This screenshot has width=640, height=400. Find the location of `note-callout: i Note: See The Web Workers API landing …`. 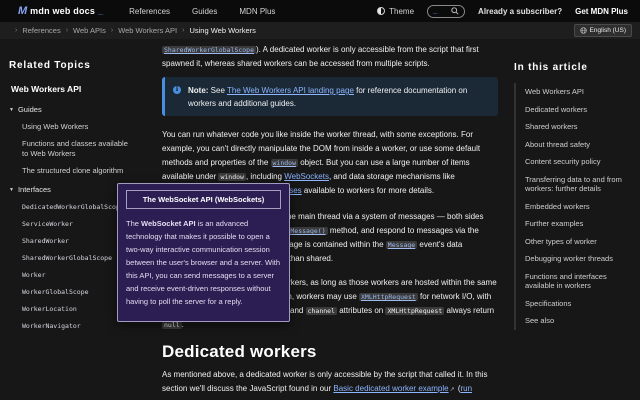

note-callout: i Note: See The Web Workers API landing … is located at coordinates (330, 96).